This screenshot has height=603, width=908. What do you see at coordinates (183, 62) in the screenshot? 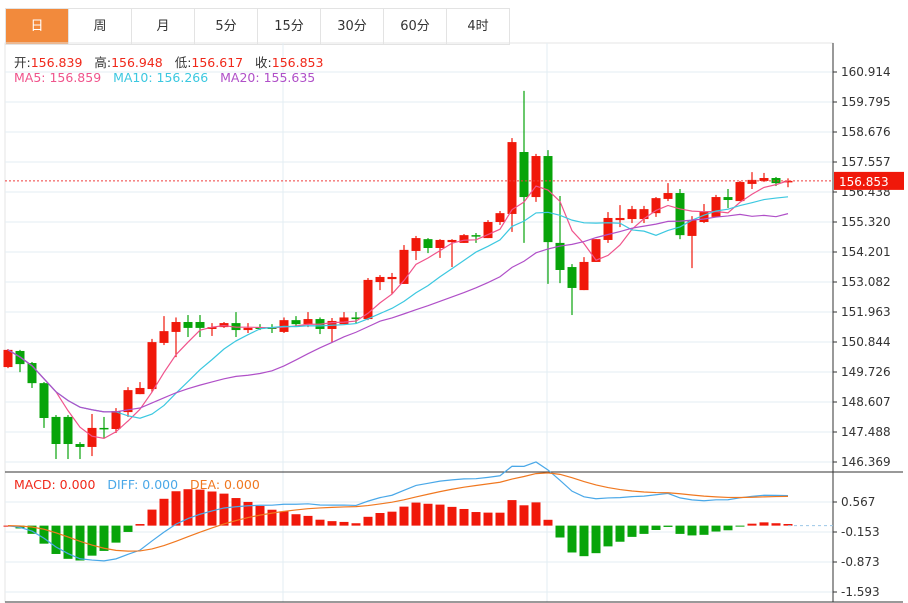
I see `low-label: 低:` at bounding box center [183, 62].